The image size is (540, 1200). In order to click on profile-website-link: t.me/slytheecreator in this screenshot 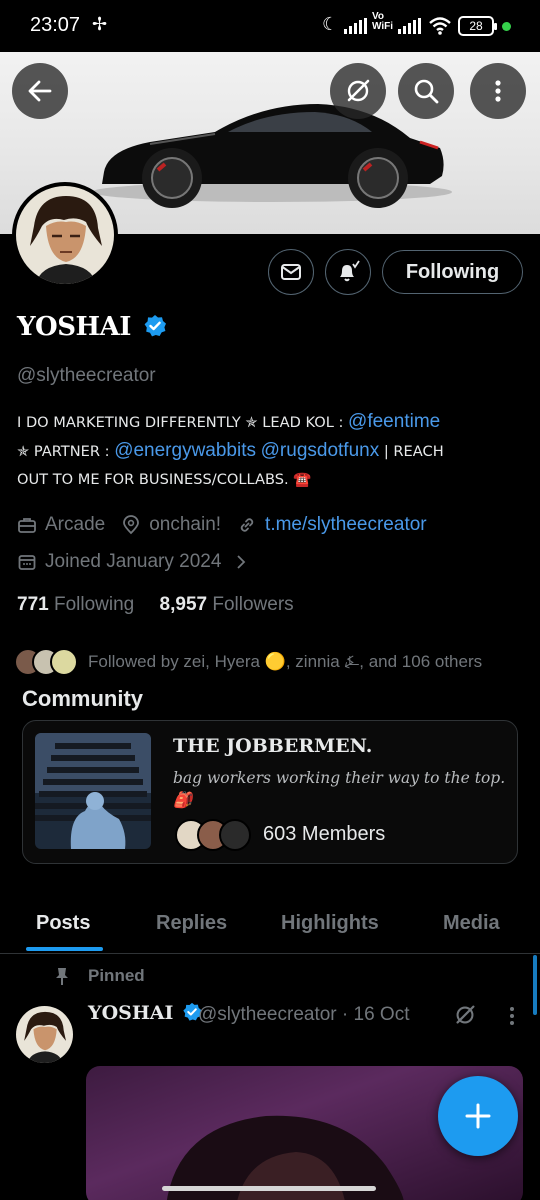, I will do `click(346, 525)`.